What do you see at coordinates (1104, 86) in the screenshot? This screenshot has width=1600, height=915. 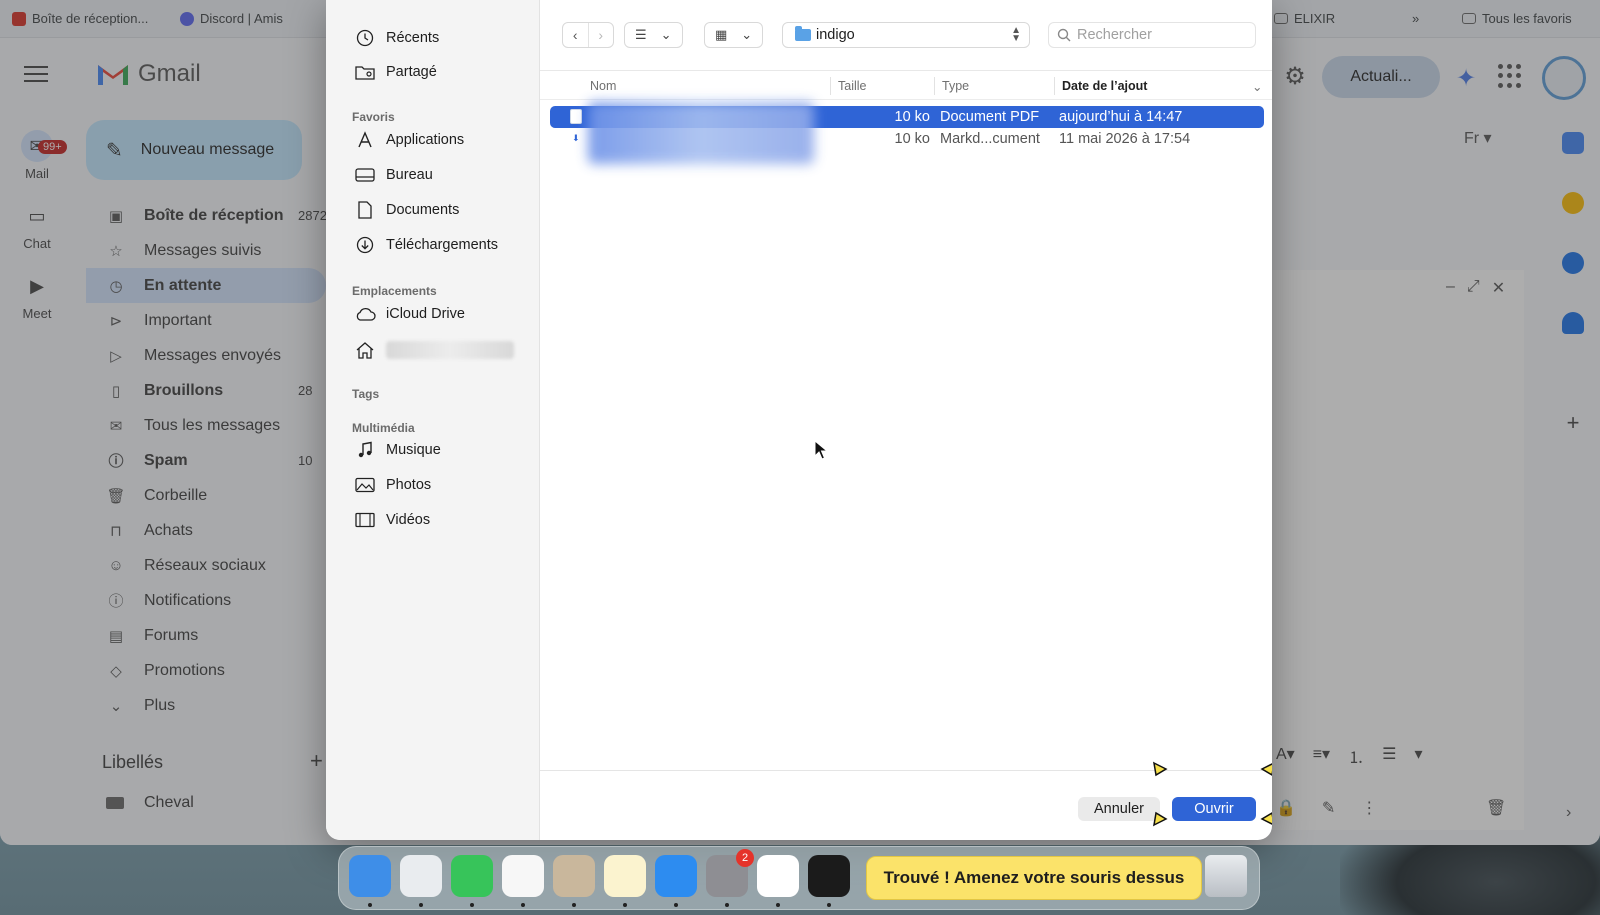 I see `column-date-added: Date de l’ajout` at bounding box center [1104, 86].